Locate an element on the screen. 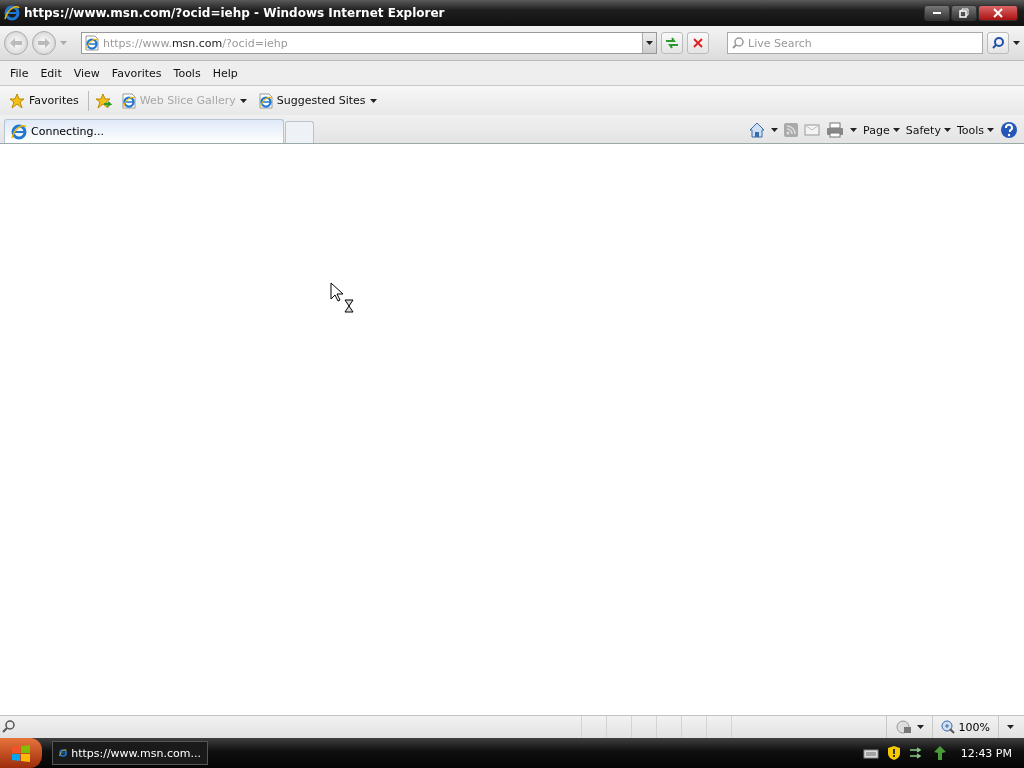 The height and width of the screenshot is (768, 1024). home-icon is located at coordinates (757, 130).